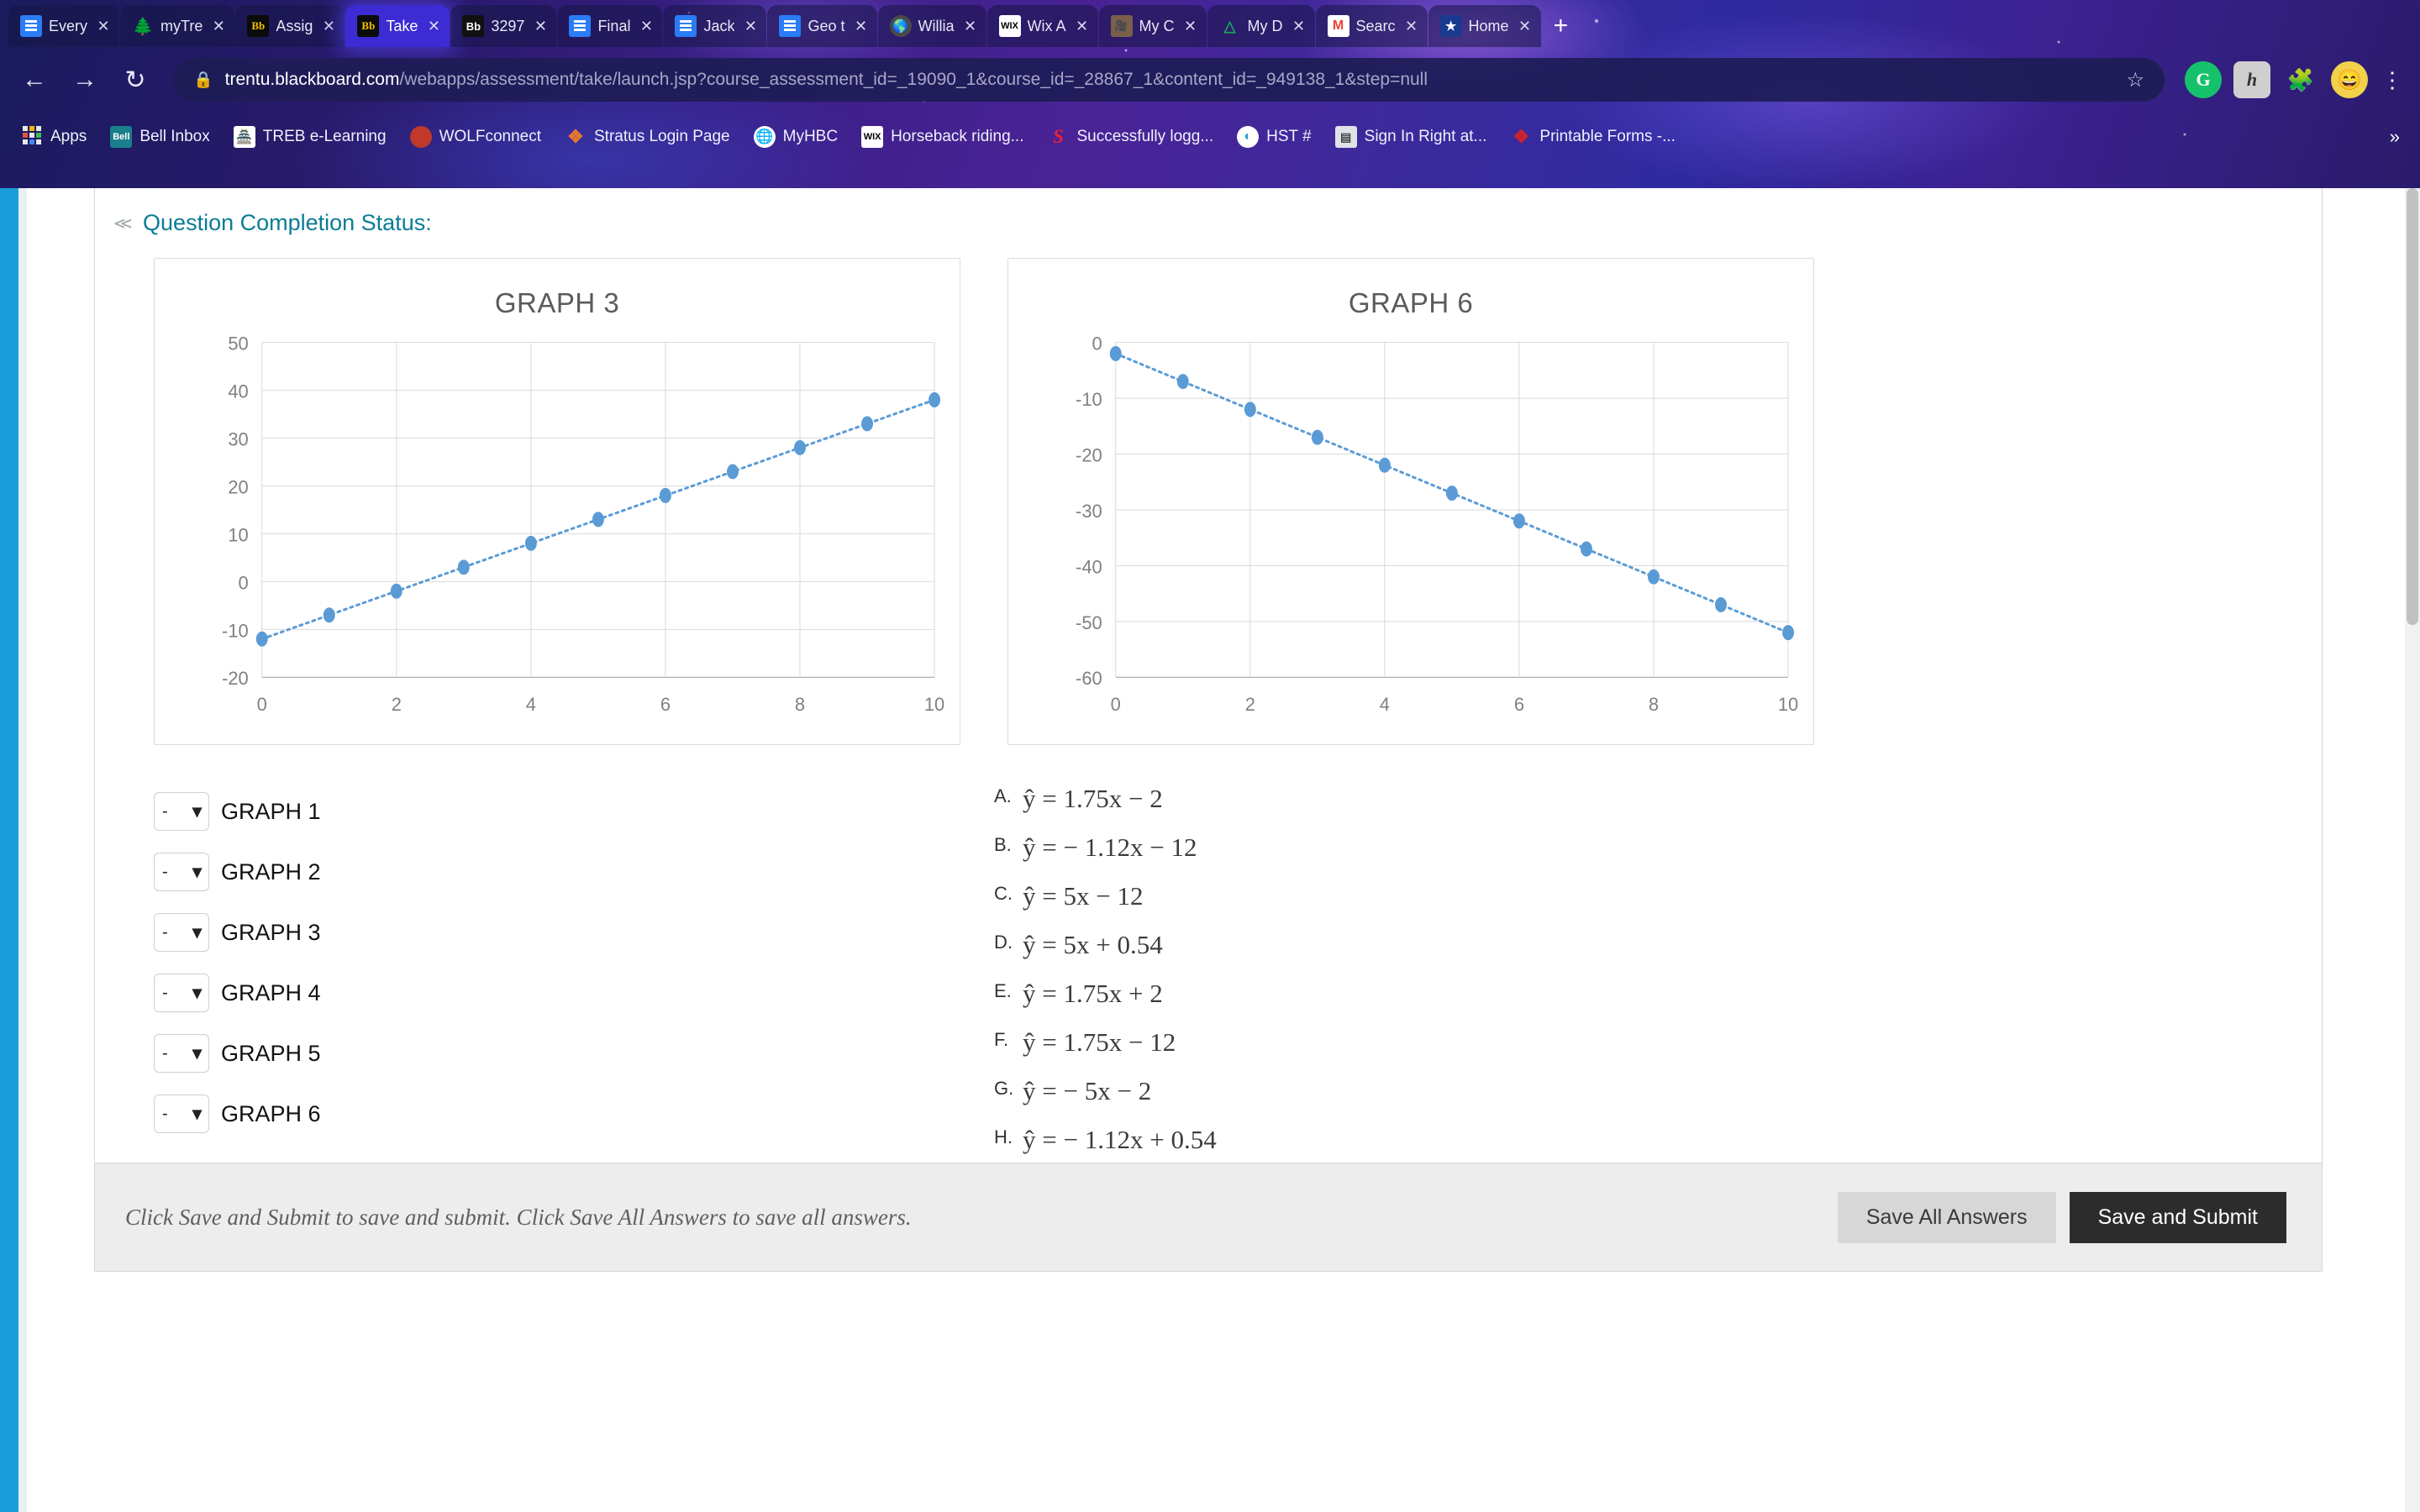  I want to click on graph-label: GRAPH 1, so click(271, 811).